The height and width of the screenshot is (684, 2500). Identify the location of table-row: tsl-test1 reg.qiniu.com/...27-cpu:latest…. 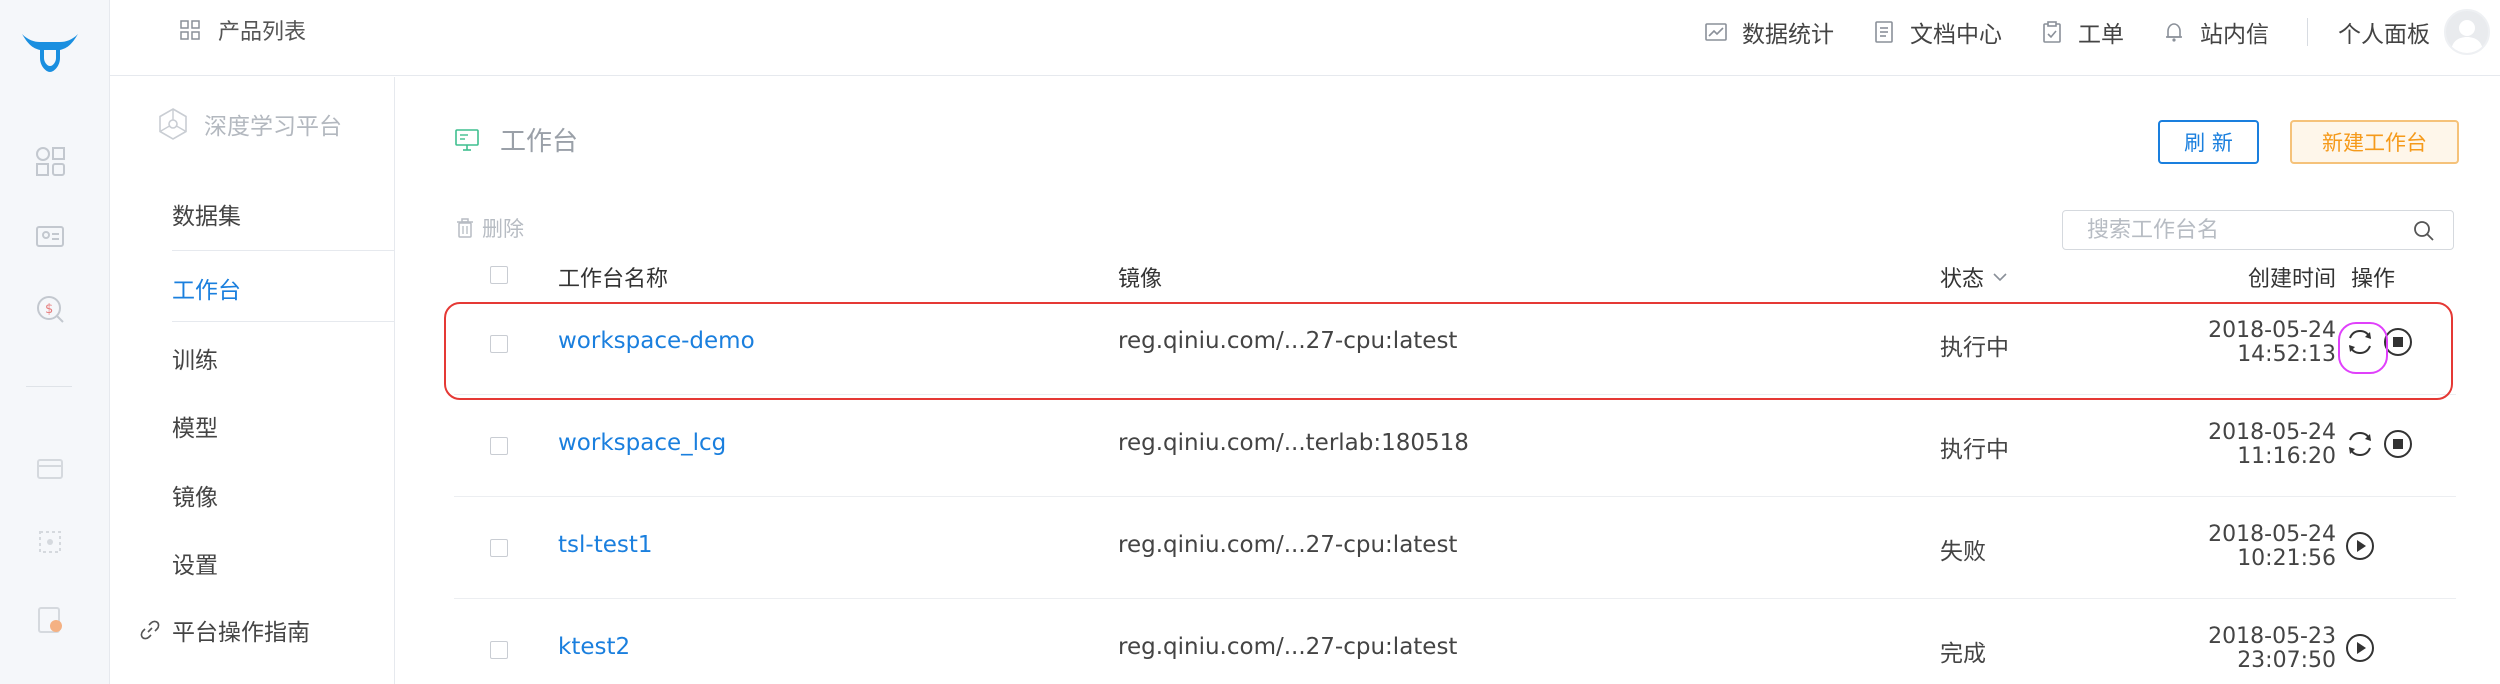
(1455, 548).